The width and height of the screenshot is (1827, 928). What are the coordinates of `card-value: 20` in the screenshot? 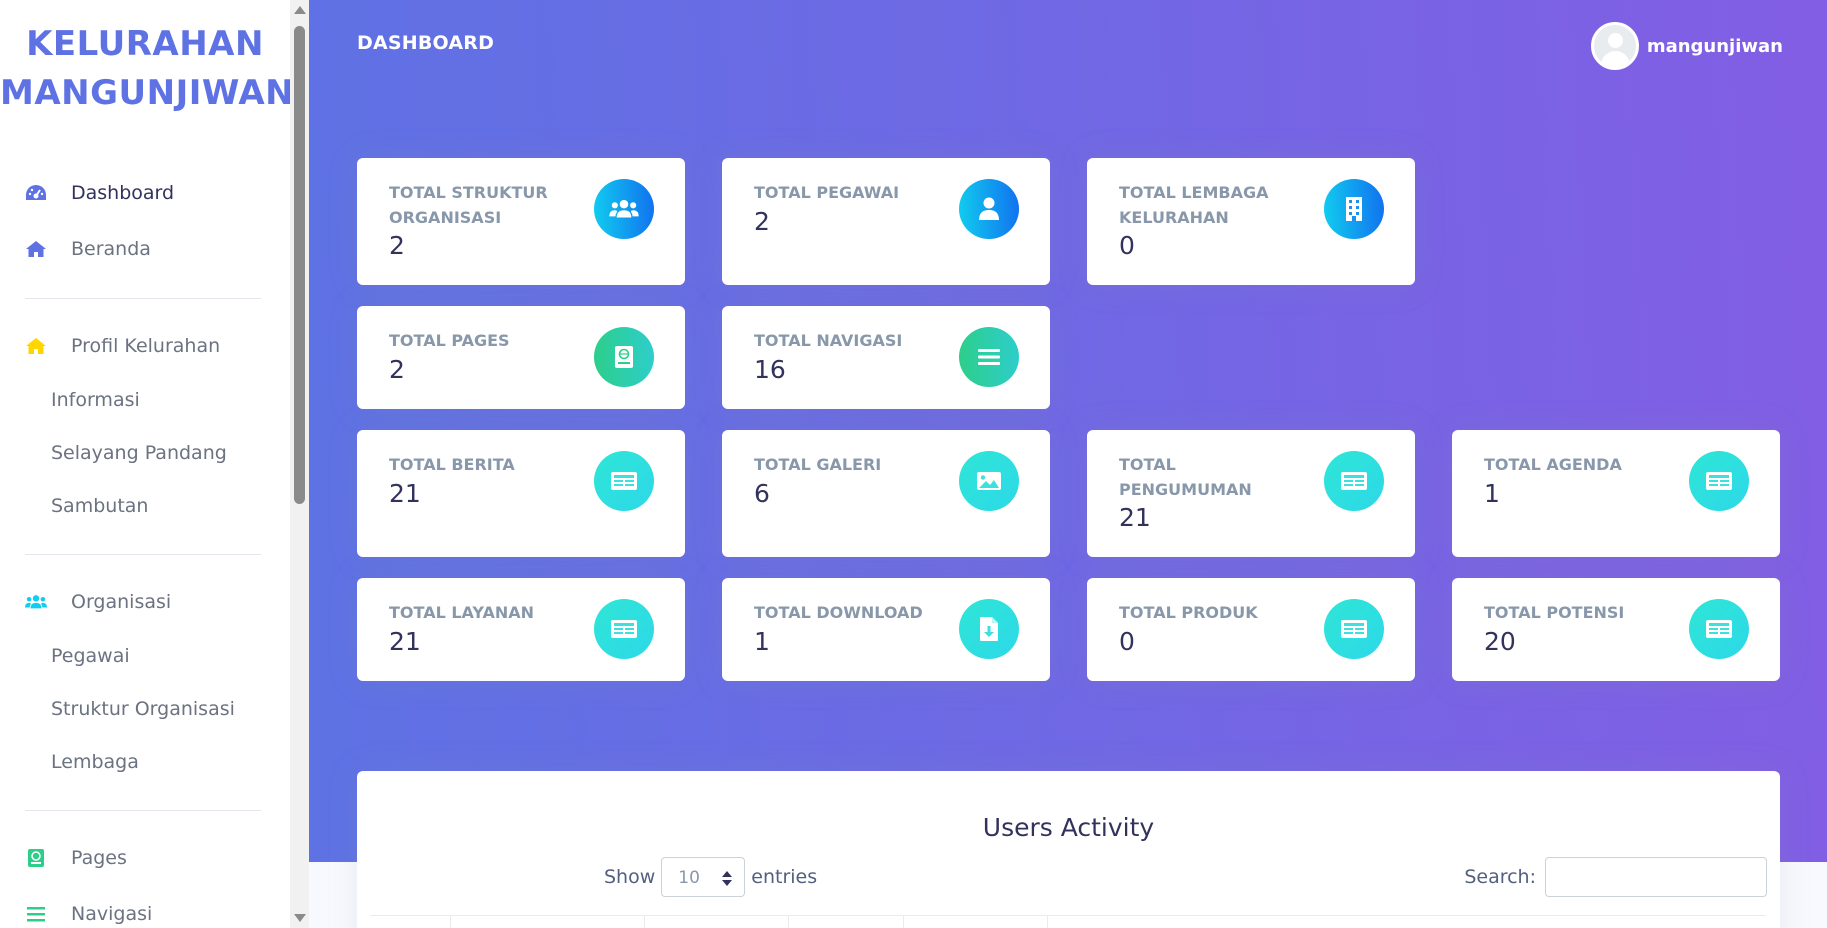 It's located at (1500, 641).